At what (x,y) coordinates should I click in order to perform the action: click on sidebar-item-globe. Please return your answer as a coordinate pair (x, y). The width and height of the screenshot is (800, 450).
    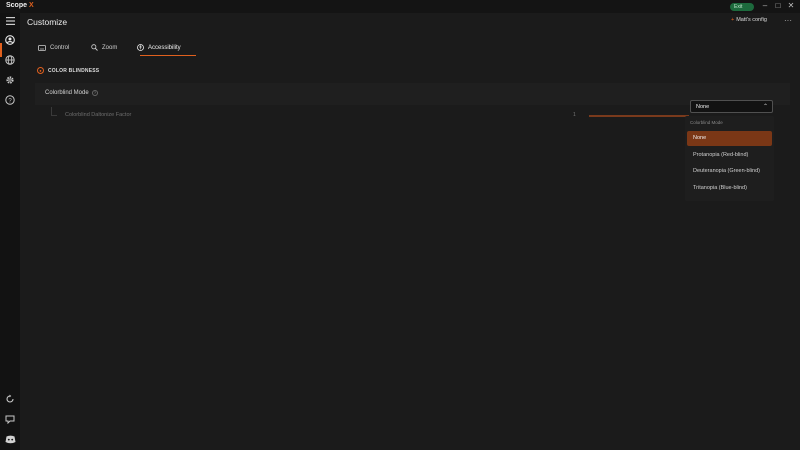
    Looking at the image, I should click on (10, 60).